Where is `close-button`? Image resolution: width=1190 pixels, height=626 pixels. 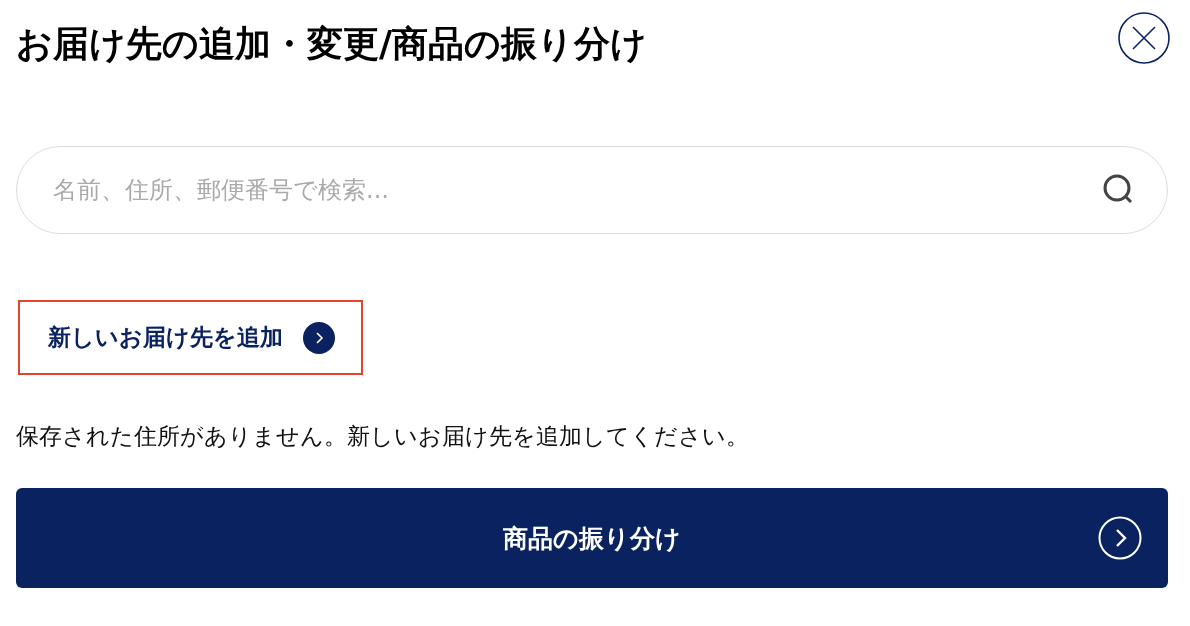
close-button is located at coordinates (1144, 38).